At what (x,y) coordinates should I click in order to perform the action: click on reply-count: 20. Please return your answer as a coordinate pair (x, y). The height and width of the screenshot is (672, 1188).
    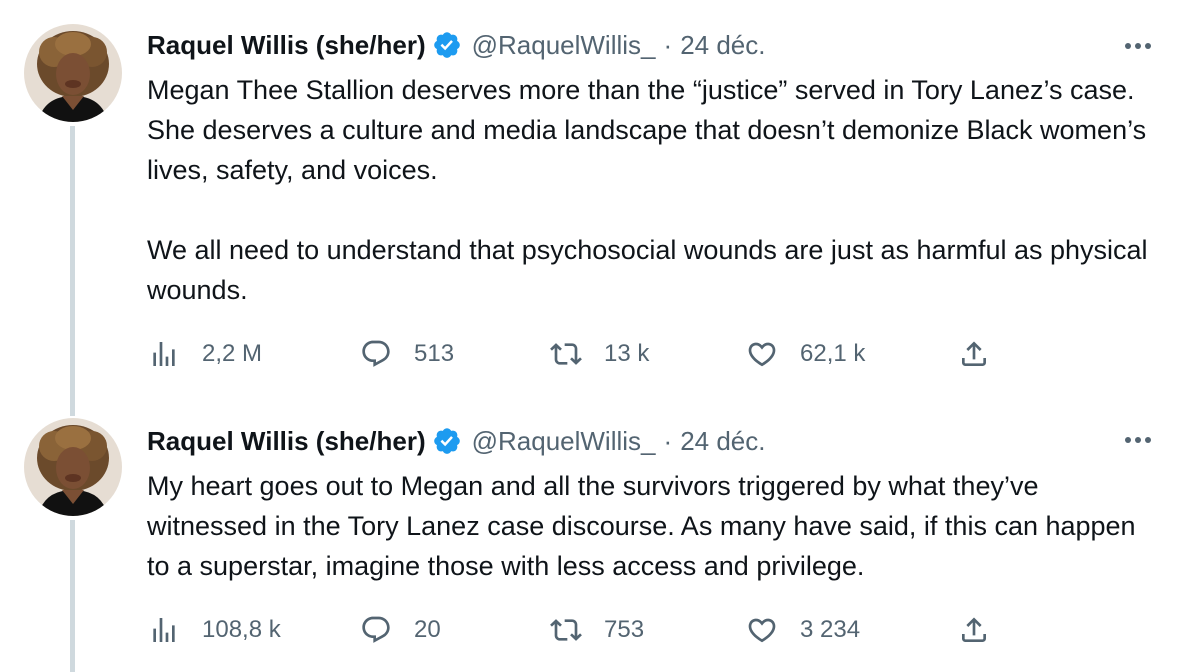
    Looking at the image, I should click on (427, 629).